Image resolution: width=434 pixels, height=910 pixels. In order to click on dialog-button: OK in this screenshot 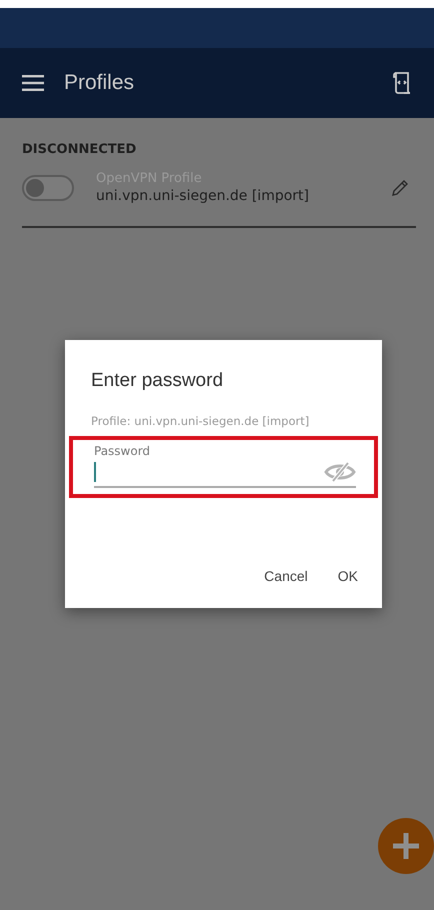, I will do `click(348, 576)`.